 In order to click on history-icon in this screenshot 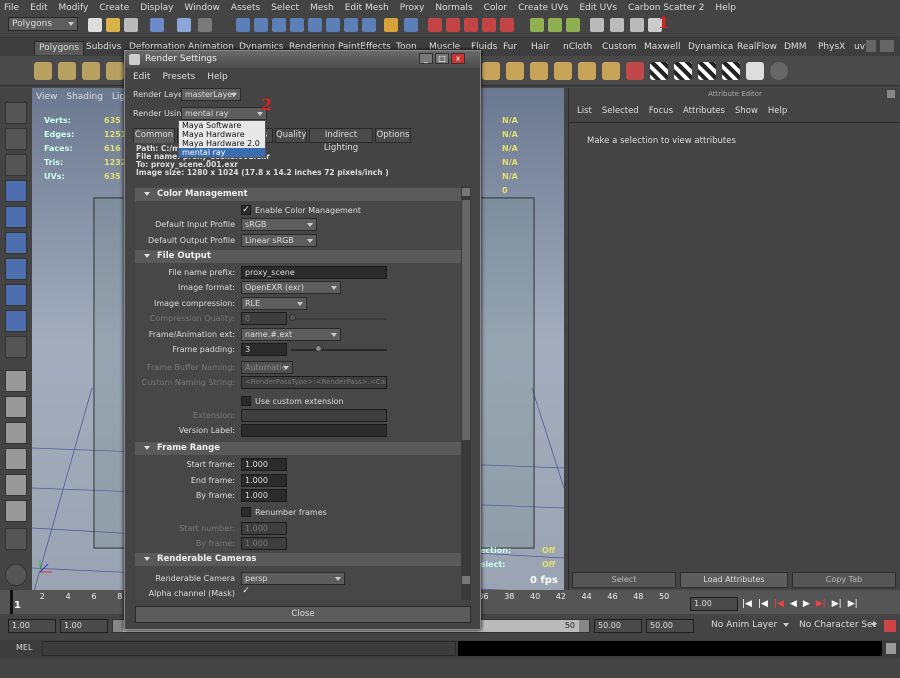, I will do `click(333, 25)`.